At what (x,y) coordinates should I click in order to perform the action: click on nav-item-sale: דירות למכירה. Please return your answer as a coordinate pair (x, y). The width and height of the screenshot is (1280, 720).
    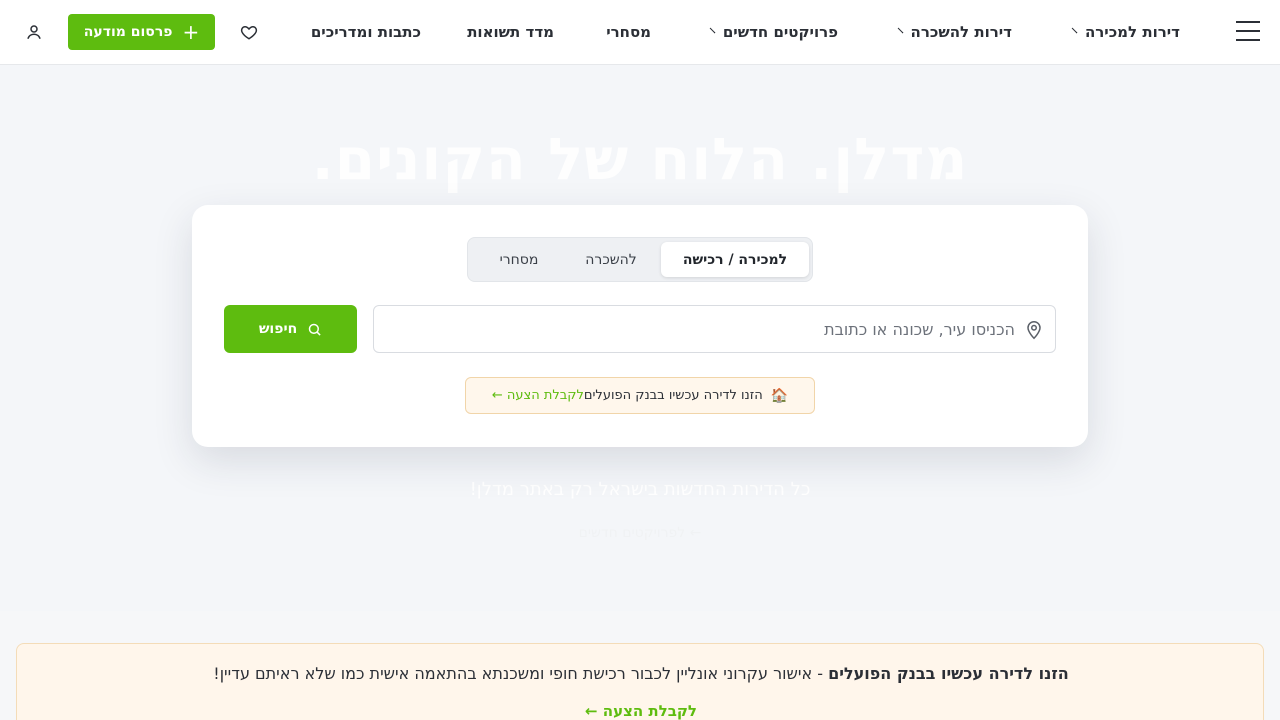
    Looking at the image, I should click on (1125, 32).